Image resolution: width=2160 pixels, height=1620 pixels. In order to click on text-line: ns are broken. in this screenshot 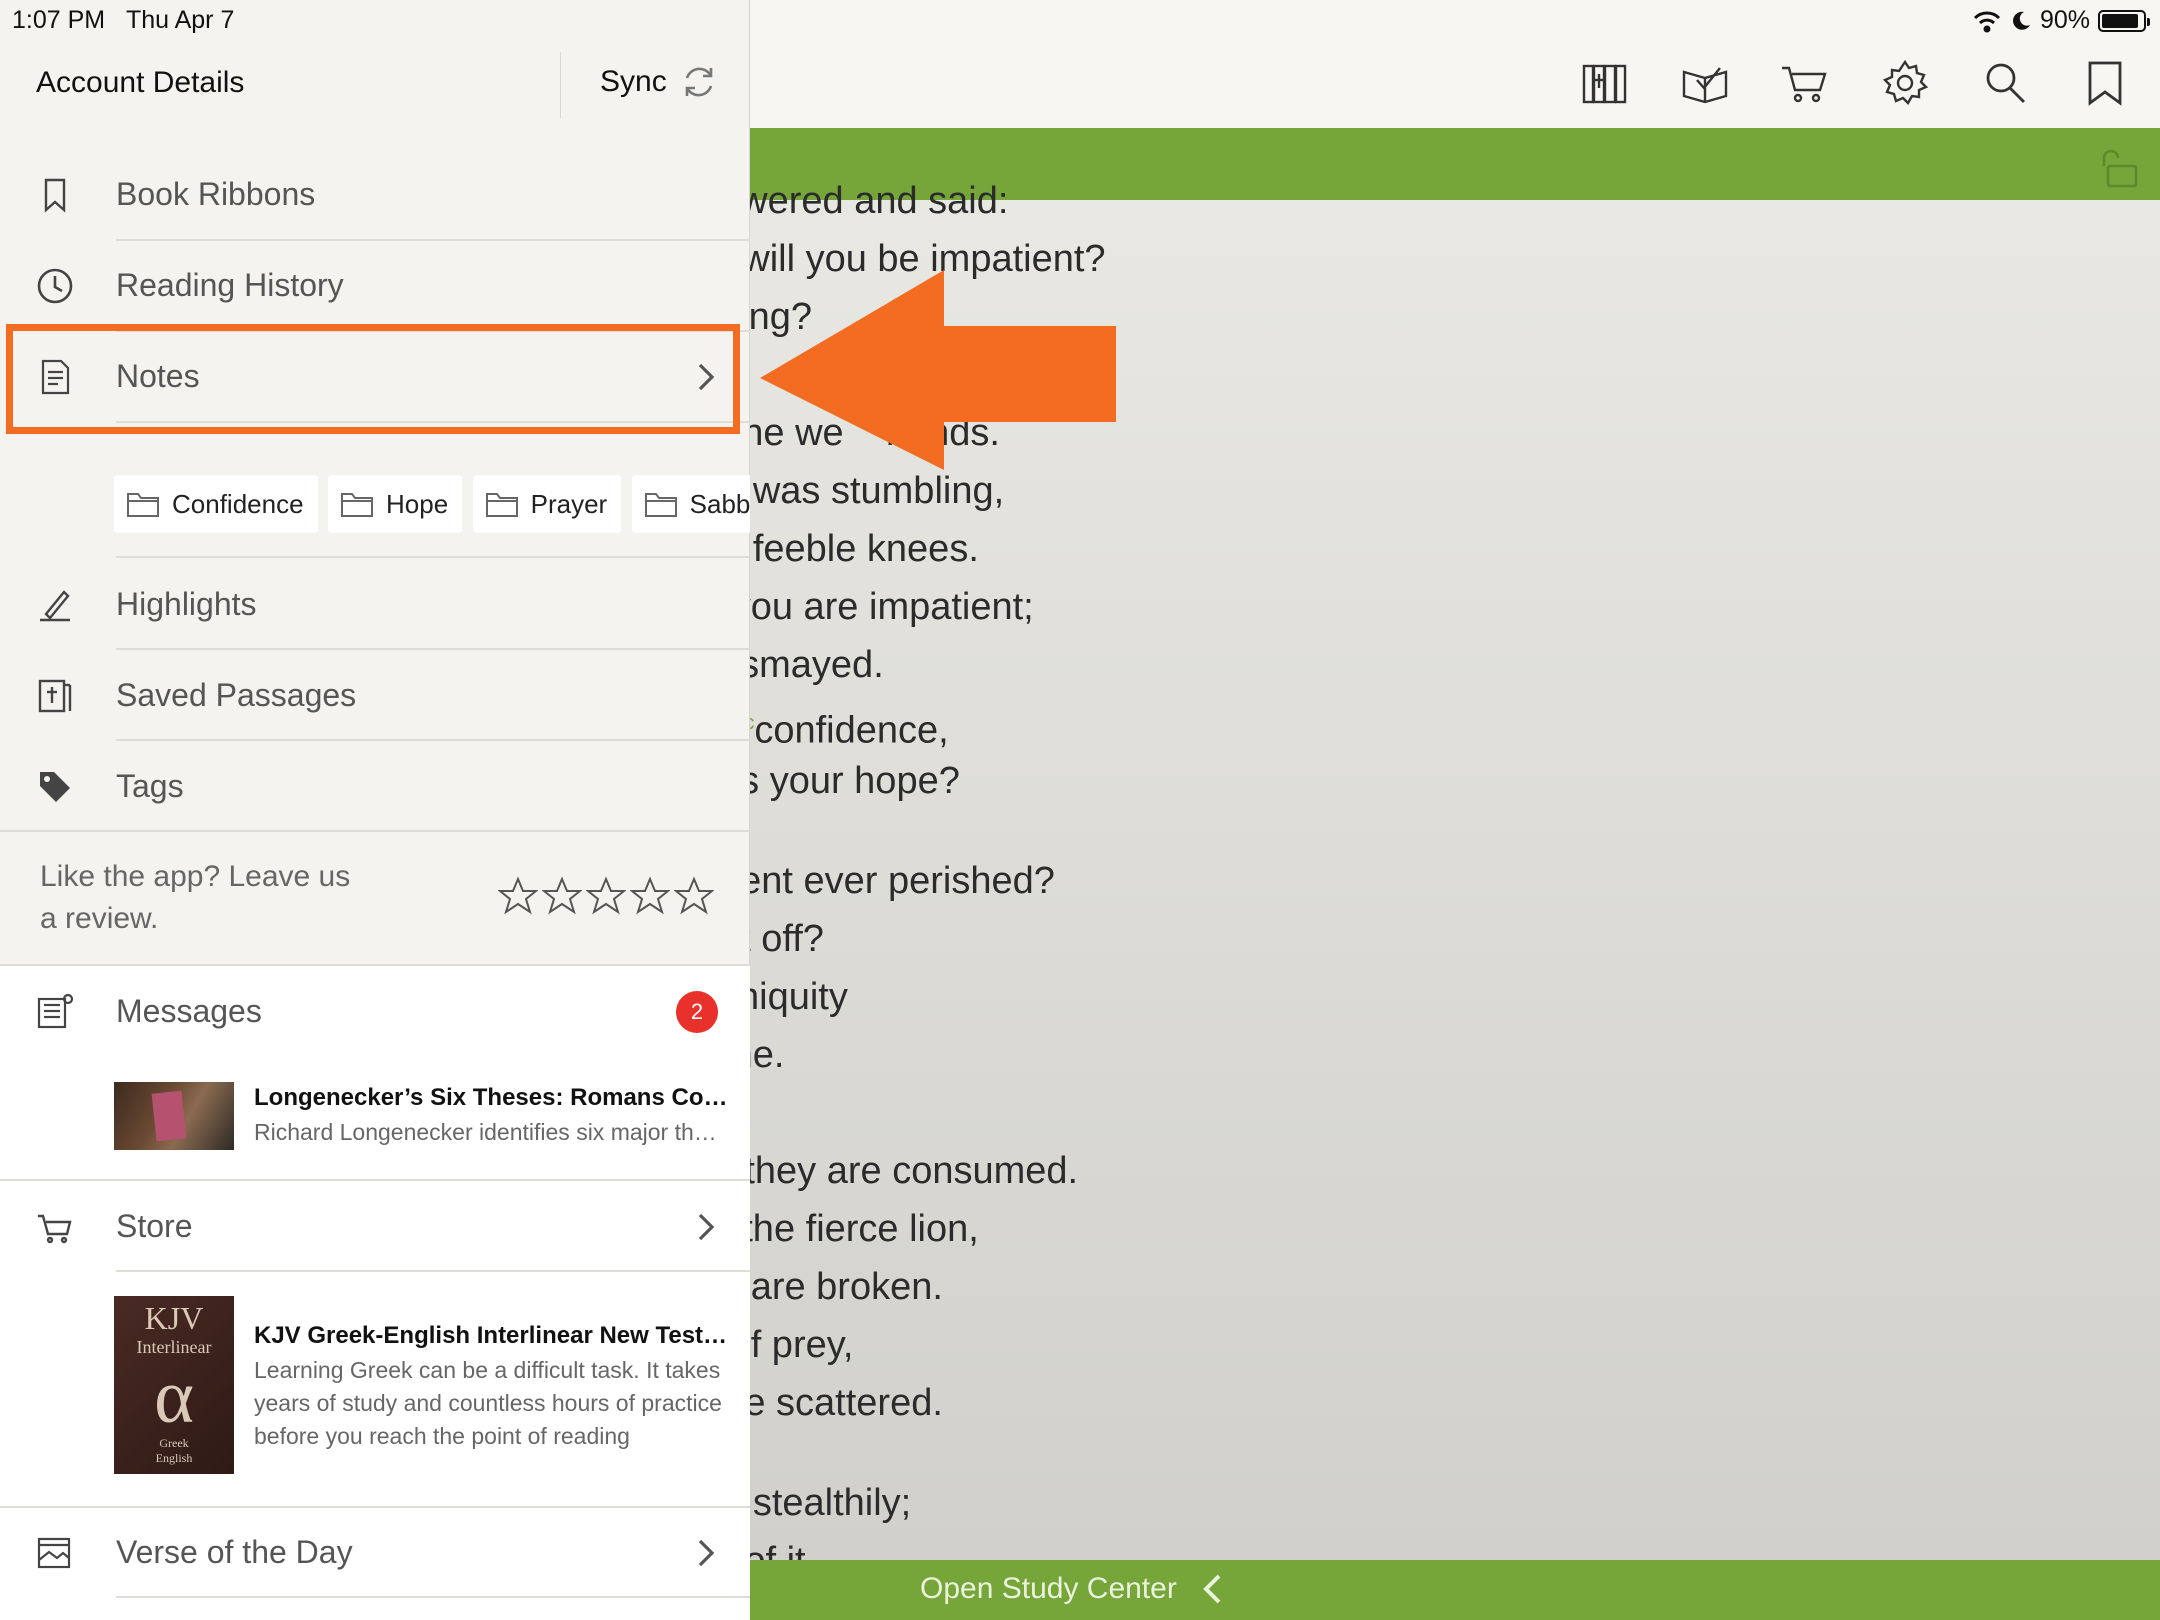, I will do `click(821, 1287)`.